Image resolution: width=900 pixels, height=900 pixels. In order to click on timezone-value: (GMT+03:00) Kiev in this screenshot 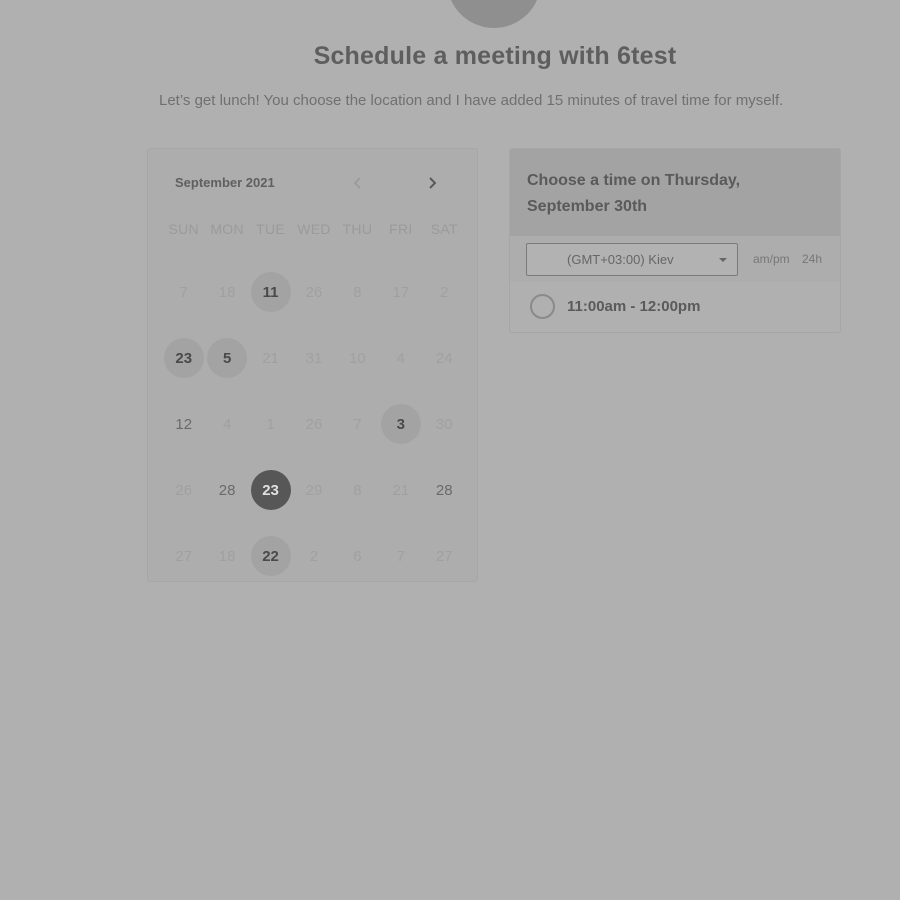, I will do `click(620, 259)`.